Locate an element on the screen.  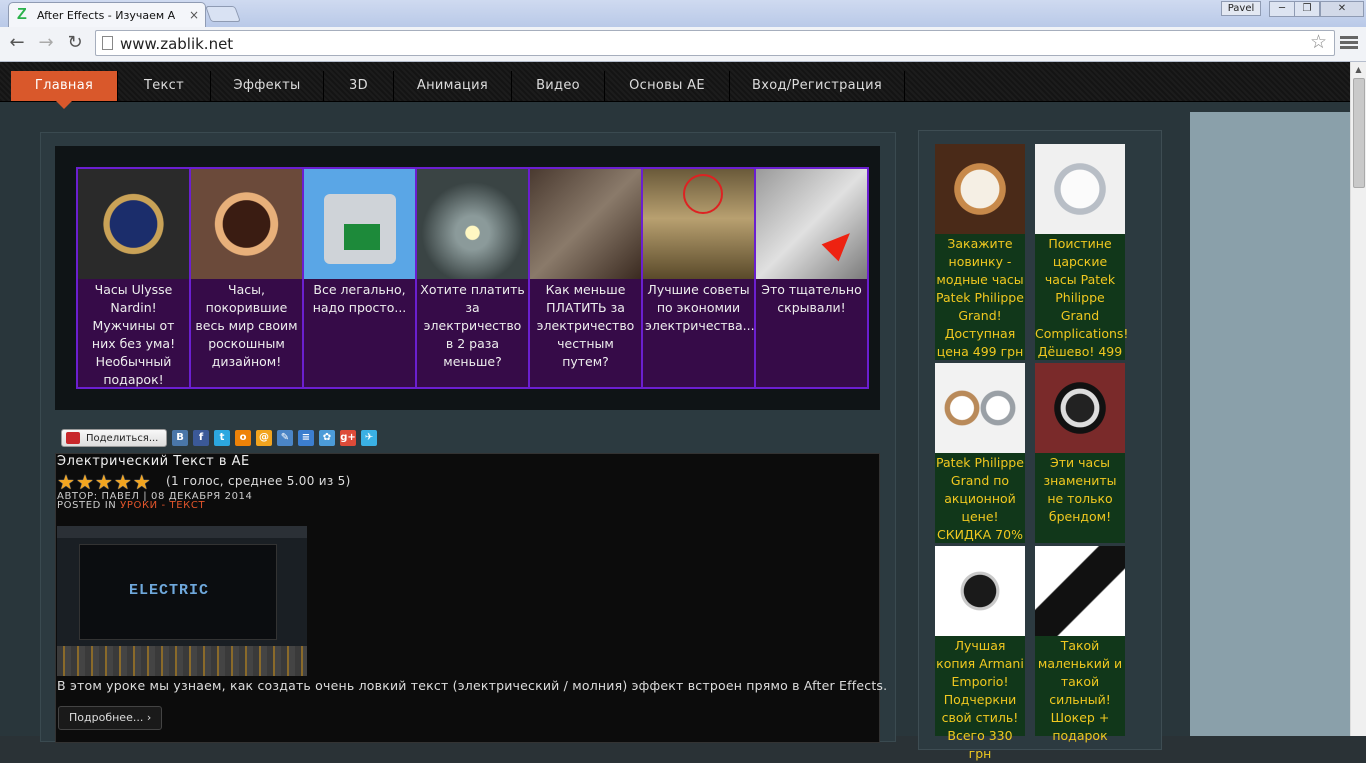
side-ad-image-watches-pair is located at coordinates (980, 408).